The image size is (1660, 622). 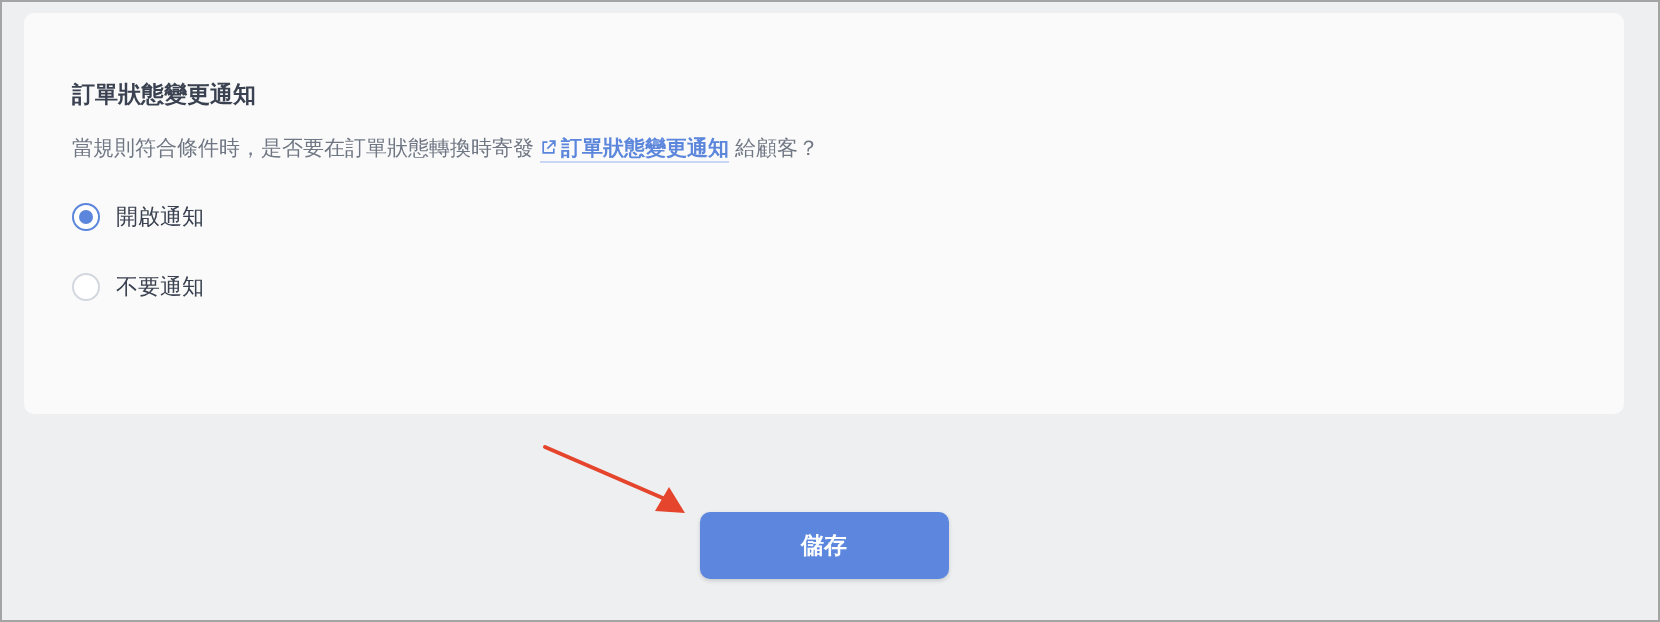 I want to click on radio-option: 不要通知, so click(x=824, y=287).